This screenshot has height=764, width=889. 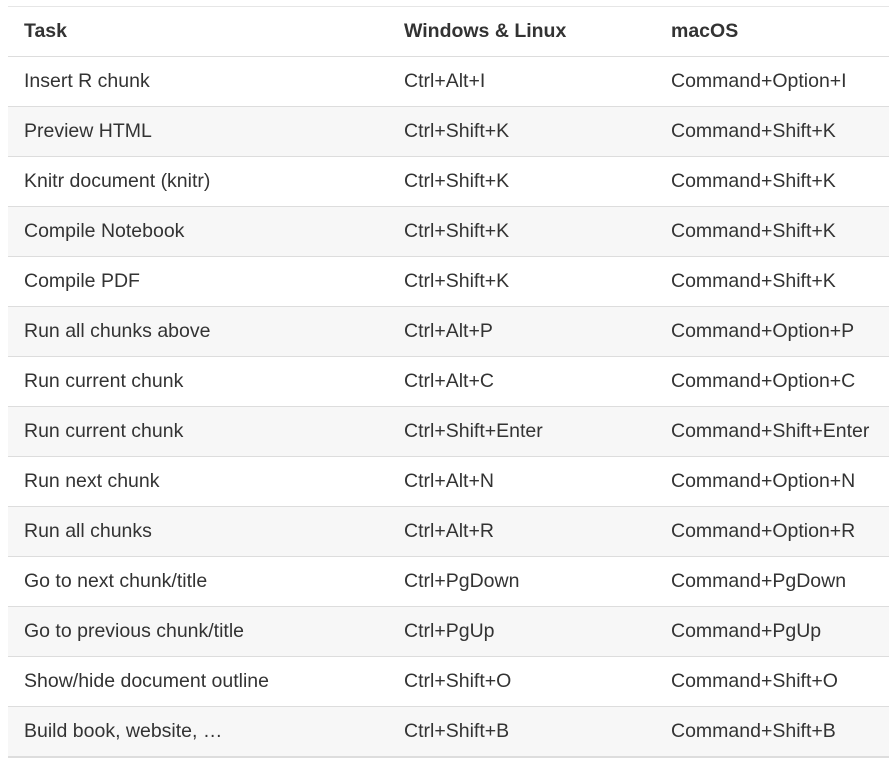 I want to click on macos-shortcut-cell: Command+Shift+Enter, so click(x=771, y=431).